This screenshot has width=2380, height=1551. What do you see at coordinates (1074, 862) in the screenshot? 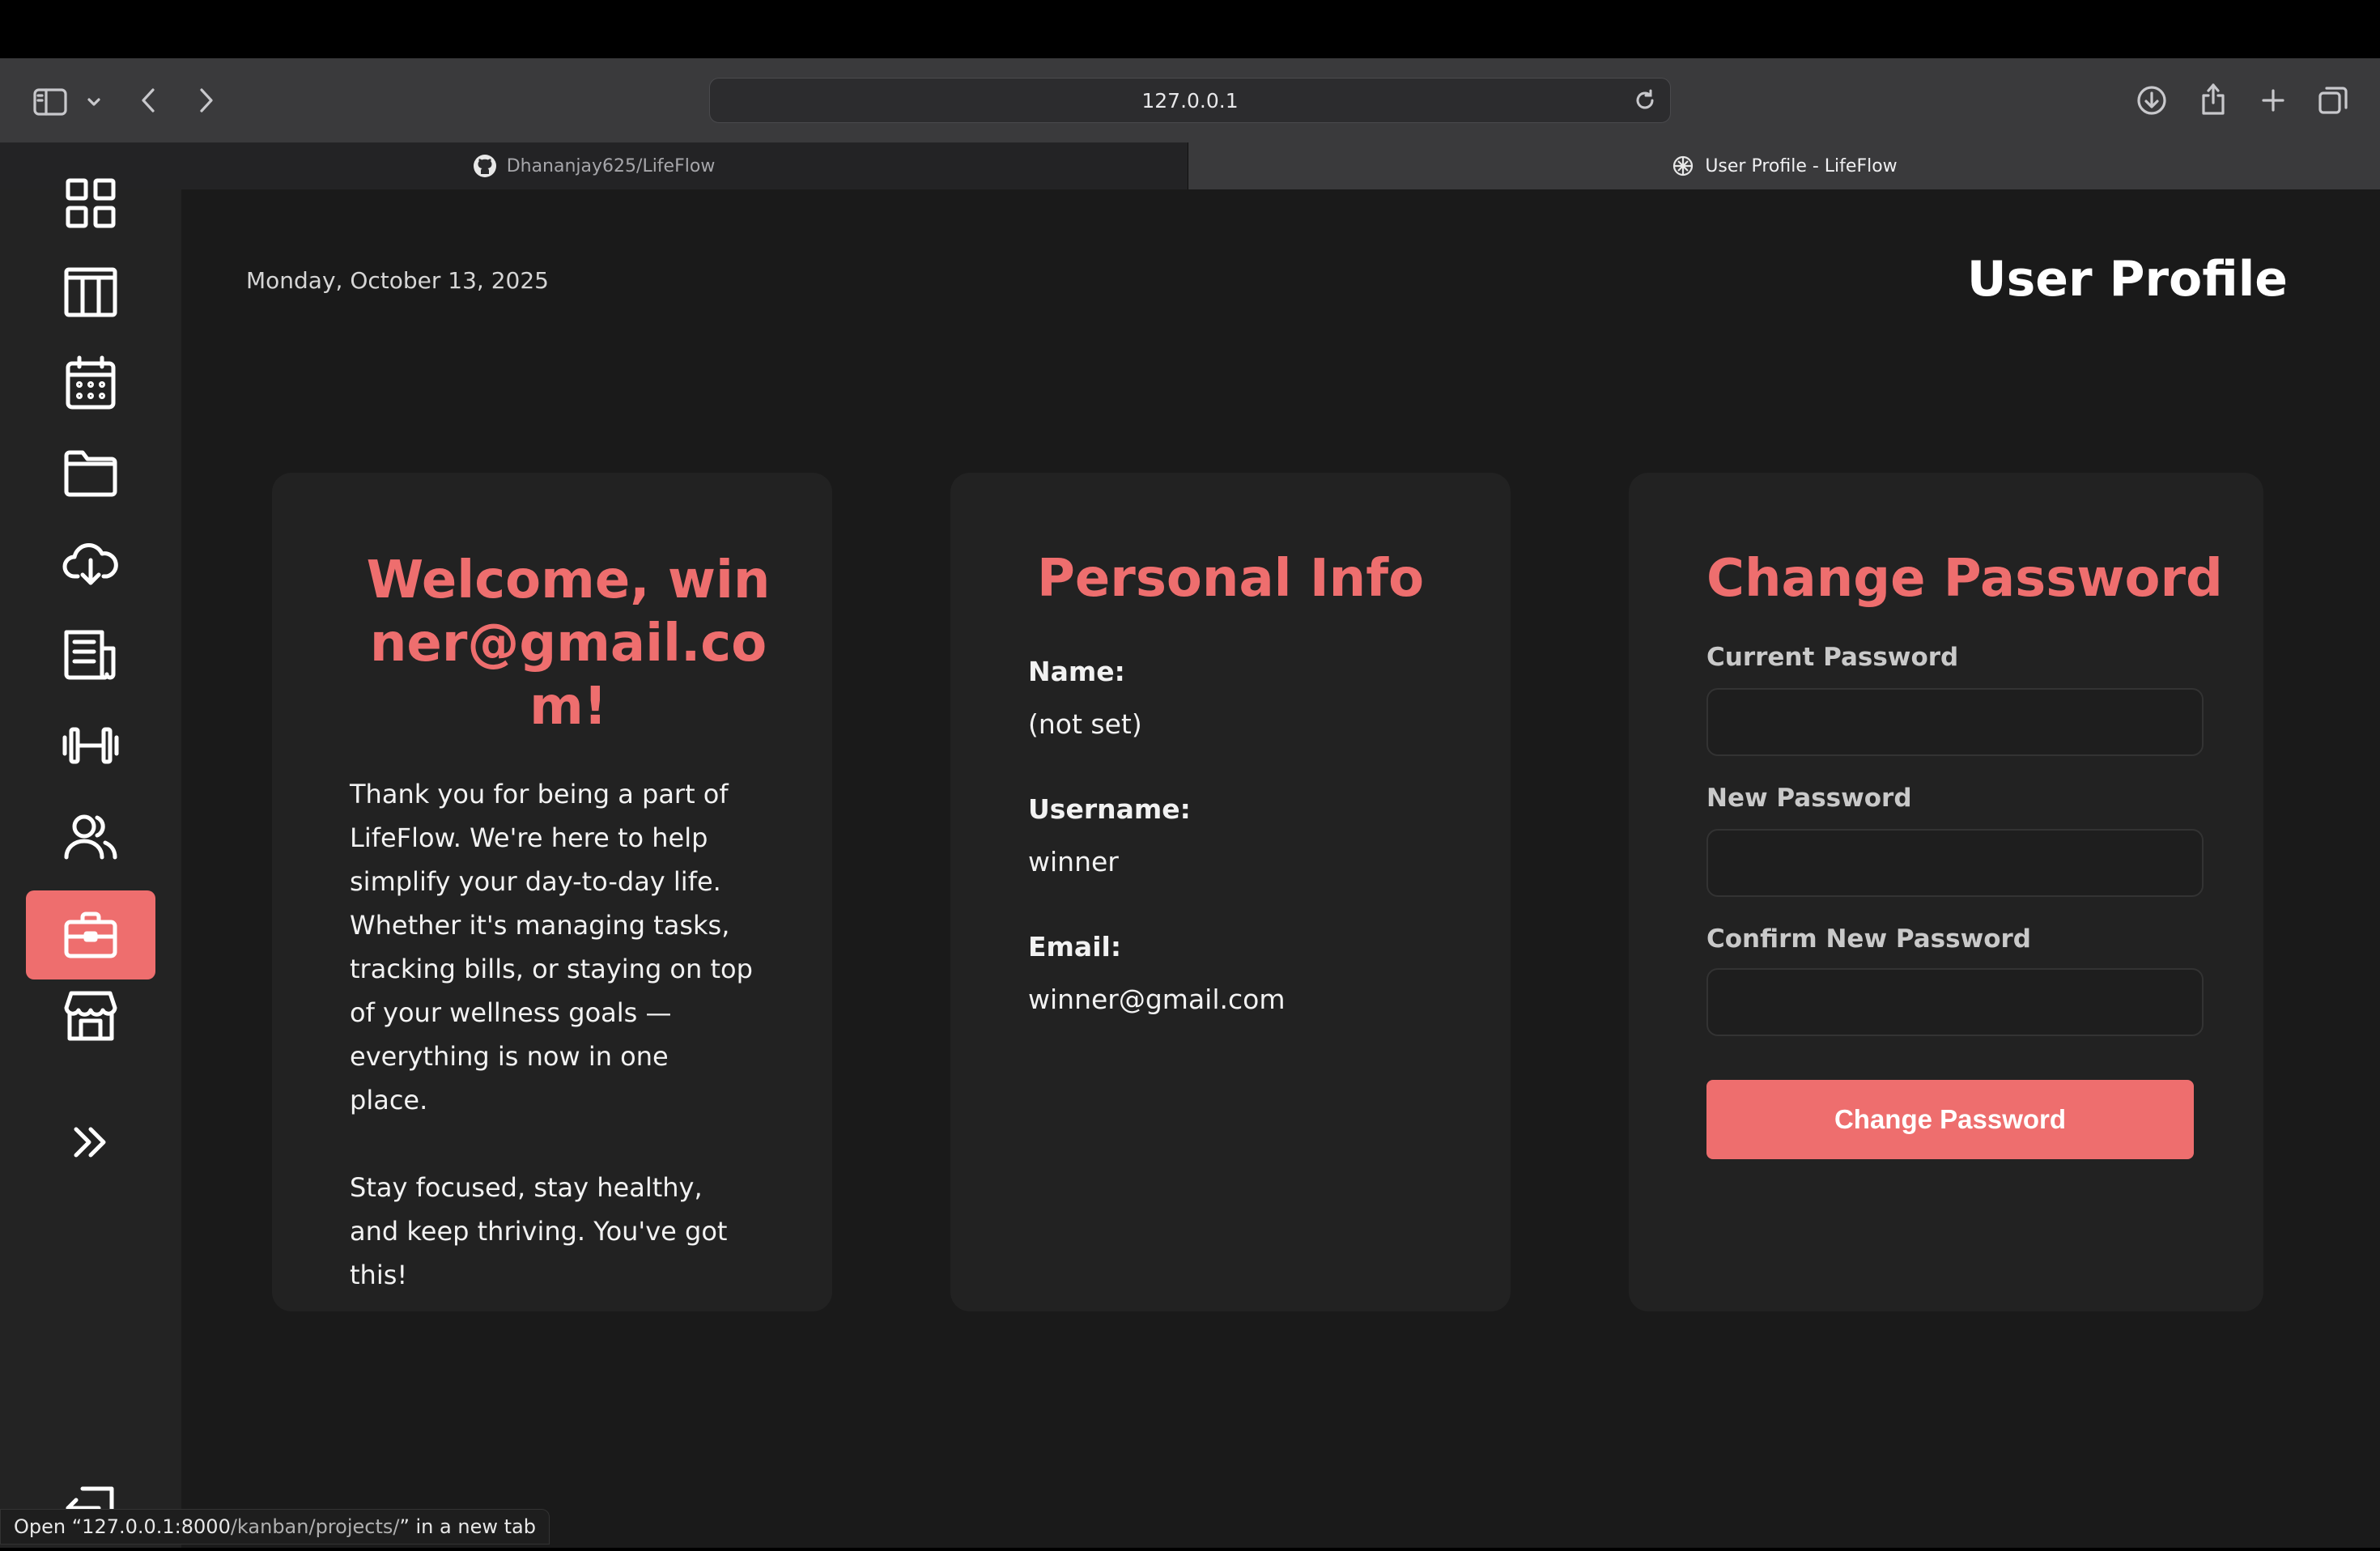
I see `username-value: winner` at bounding box center [1074, 862].